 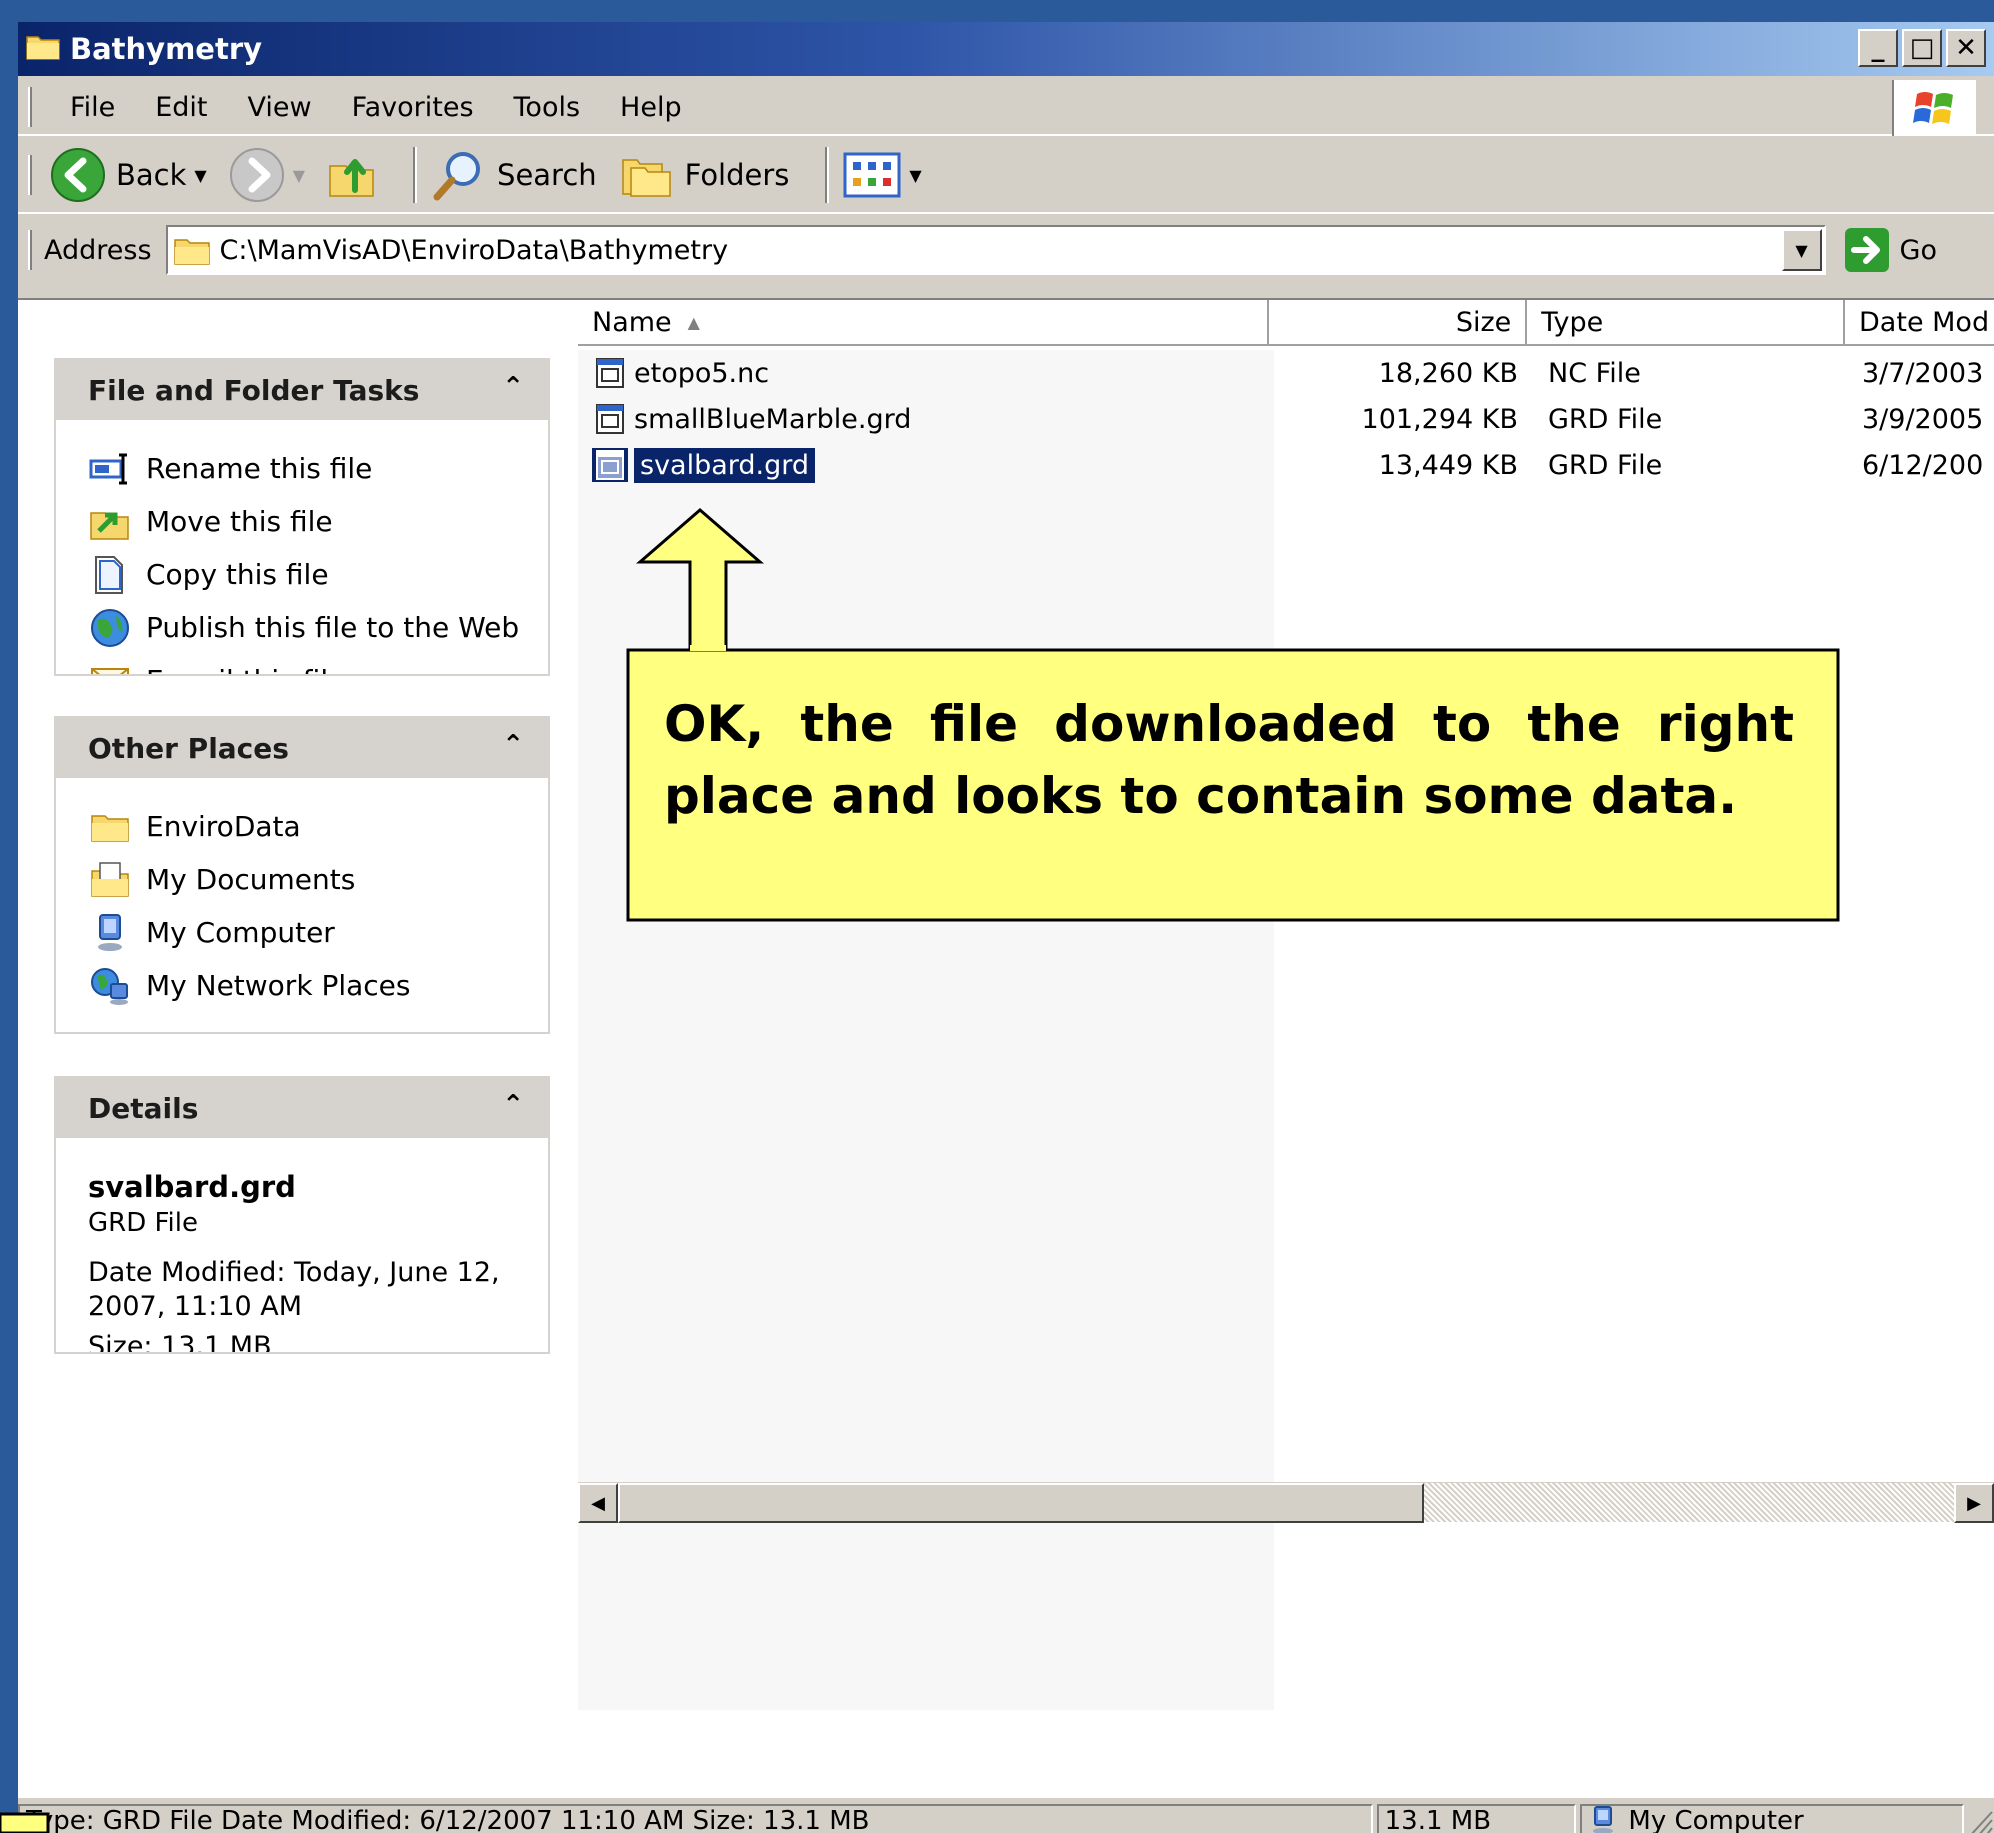 What do you see at coordinates (702, 373) in the screenshot?
I see `file-name: etopo5.nc` at bounding box center [702, 373].